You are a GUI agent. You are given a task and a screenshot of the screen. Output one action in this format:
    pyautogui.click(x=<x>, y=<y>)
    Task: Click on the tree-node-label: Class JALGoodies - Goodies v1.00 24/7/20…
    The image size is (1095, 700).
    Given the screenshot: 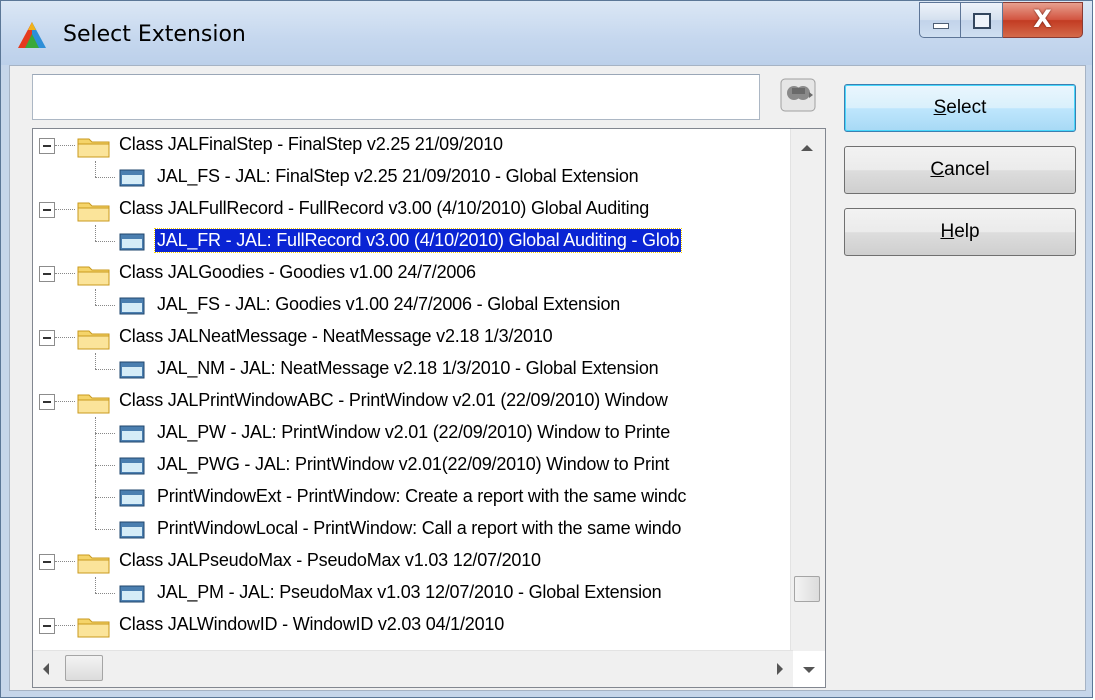 What is the action you would take?
    pyautogui.click(x=297, y=272)
    